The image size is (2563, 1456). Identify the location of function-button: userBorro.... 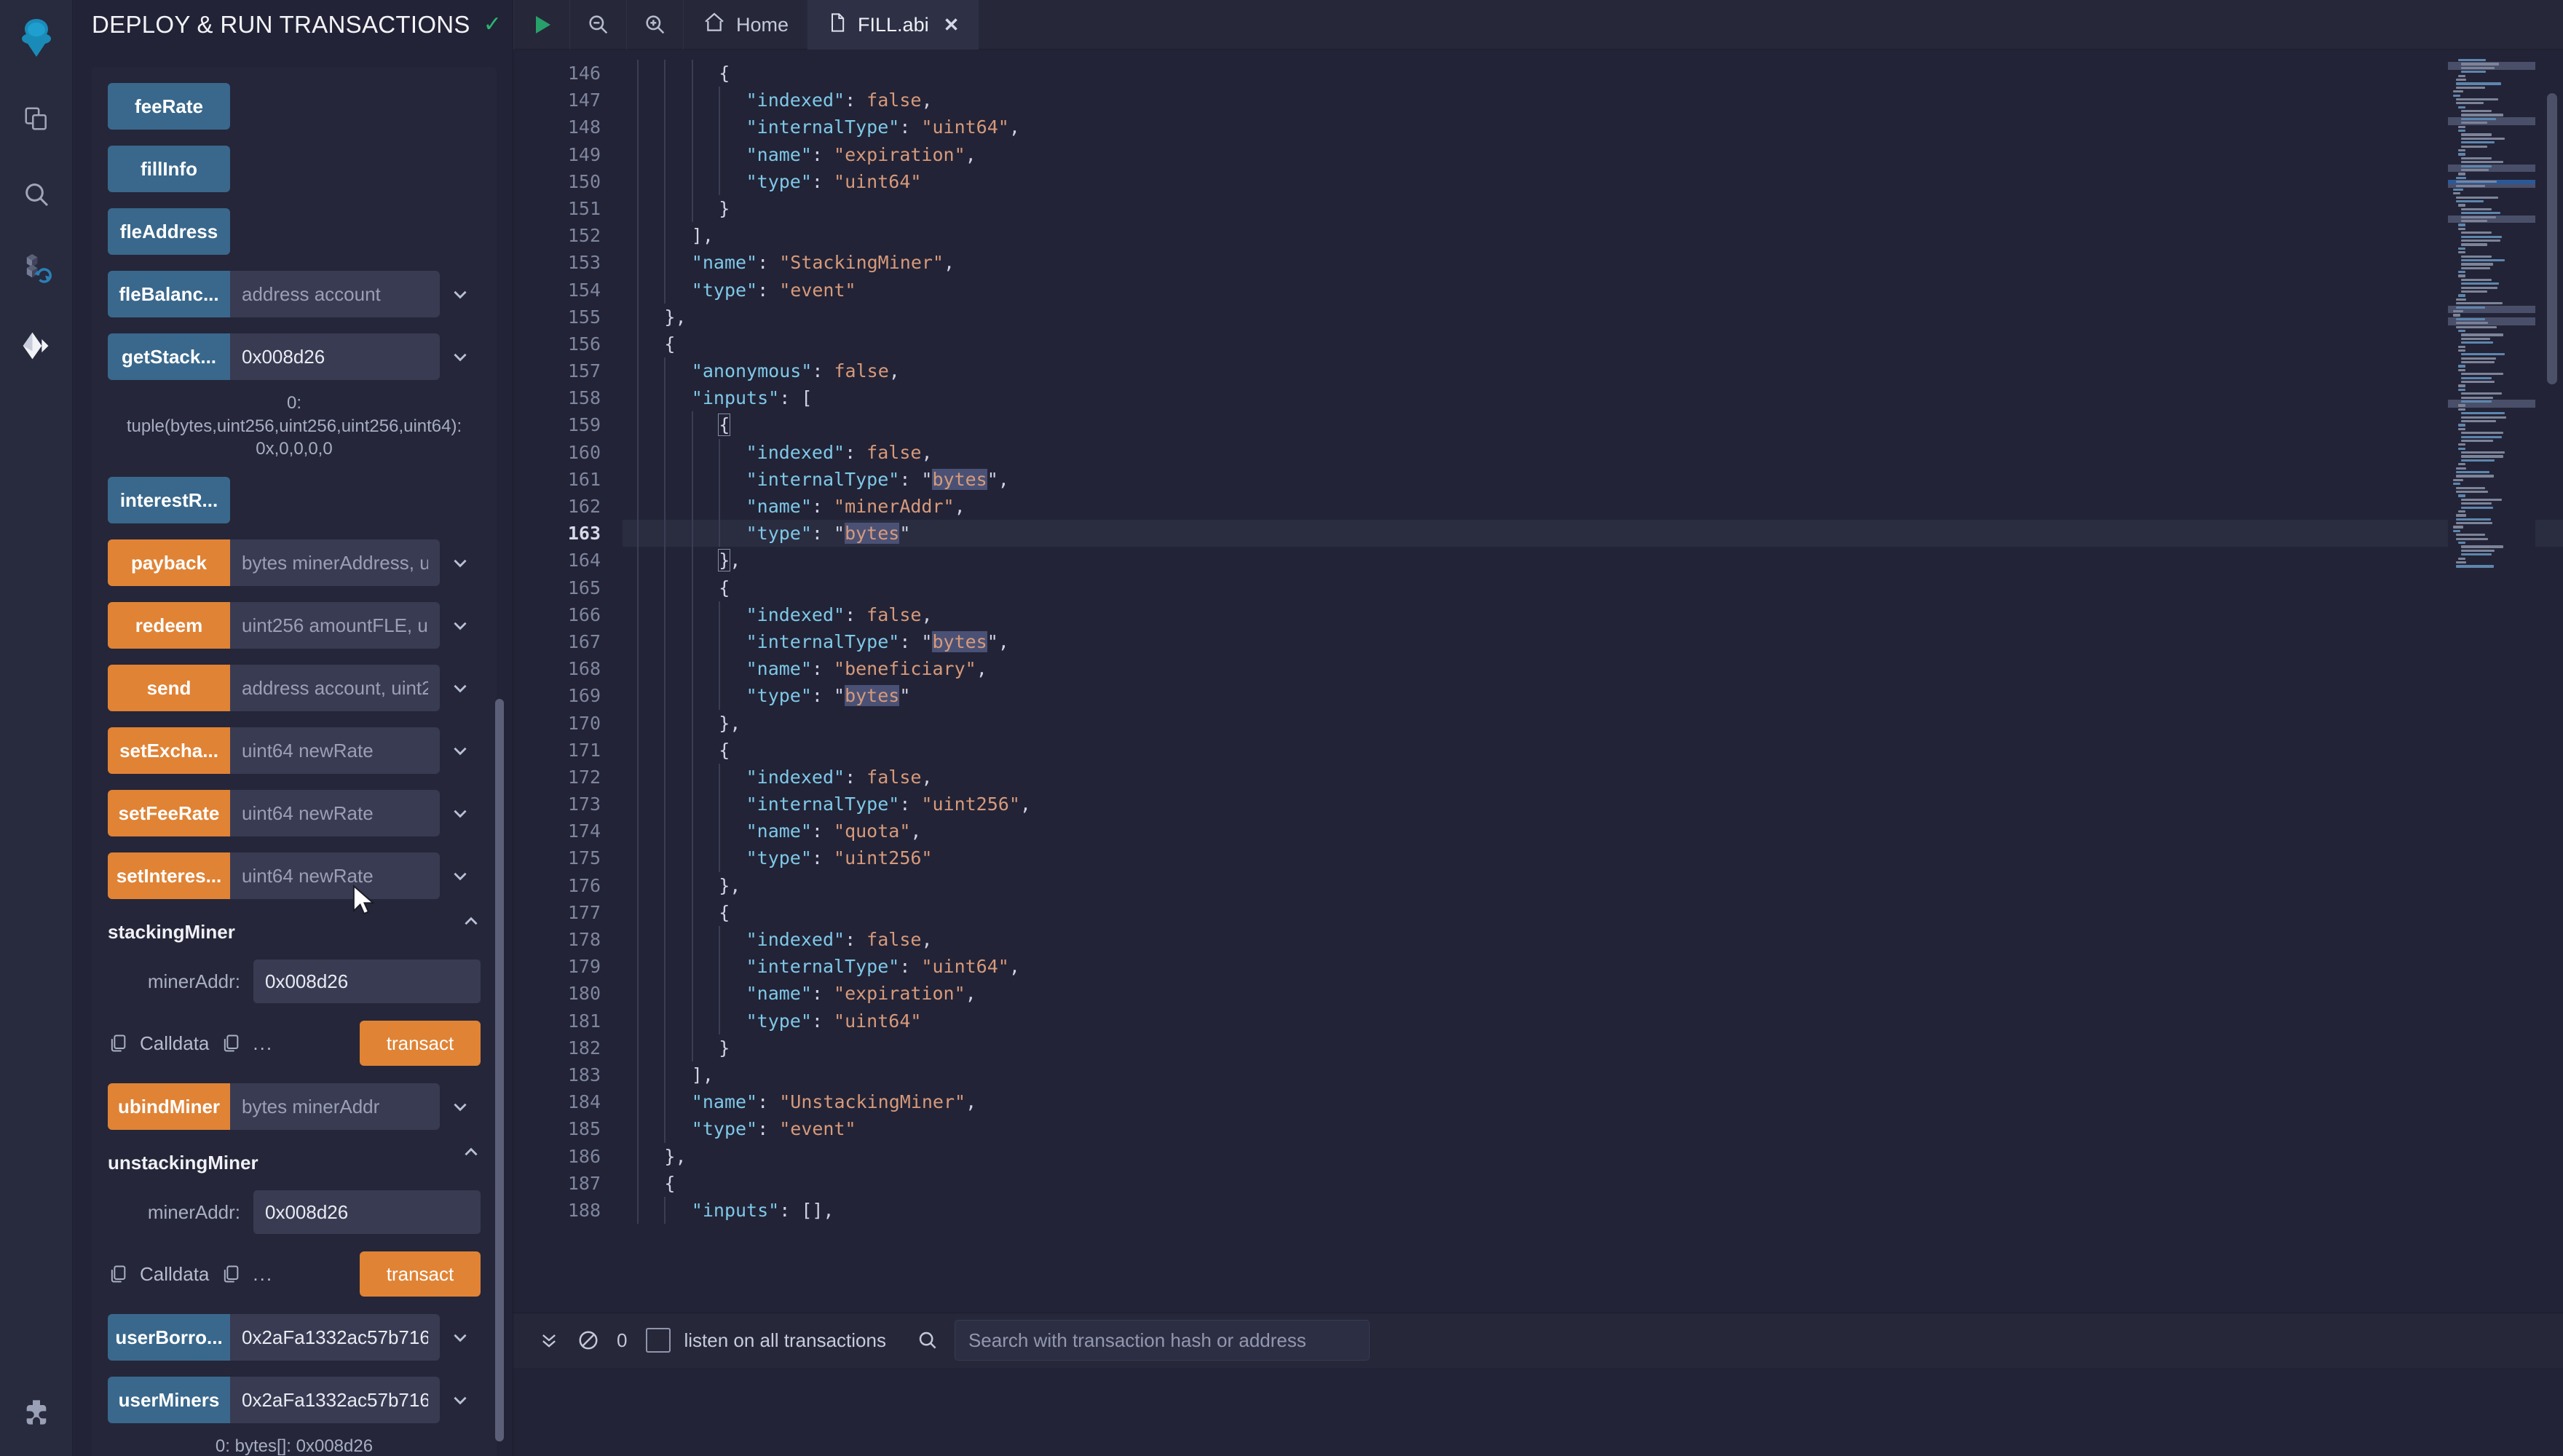
(169, 1337).